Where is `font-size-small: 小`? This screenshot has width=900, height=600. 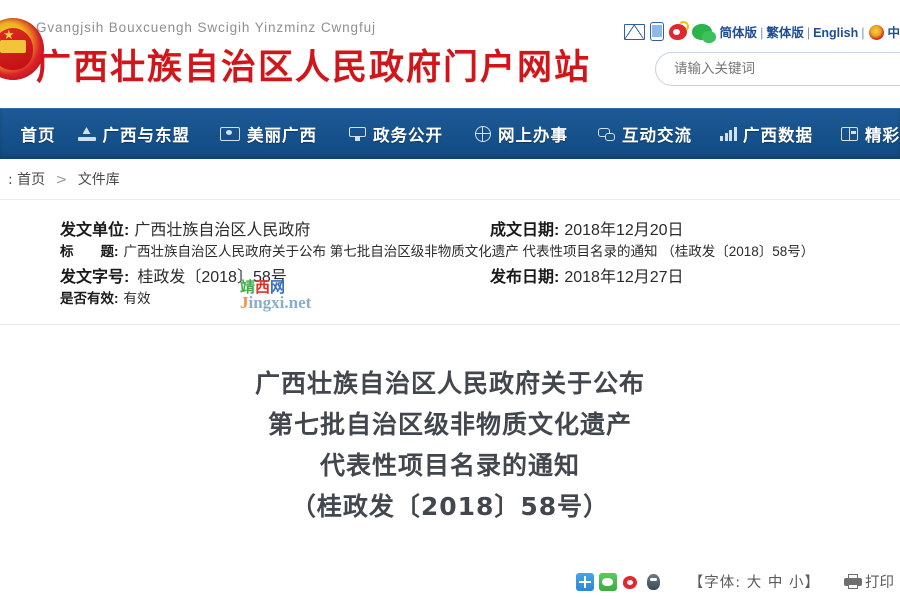
font-size-small: 小 is located at coordinates (797, 583).